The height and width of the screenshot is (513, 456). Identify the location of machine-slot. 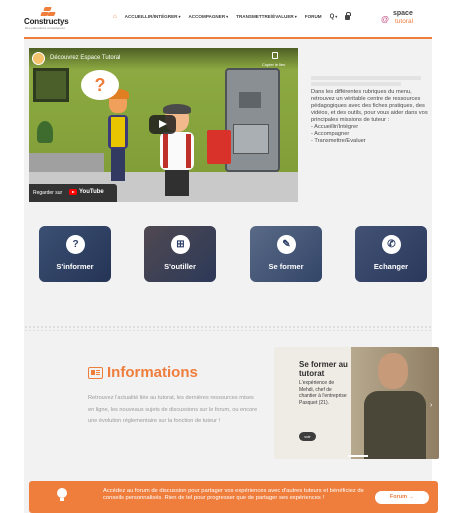
(250, 100).